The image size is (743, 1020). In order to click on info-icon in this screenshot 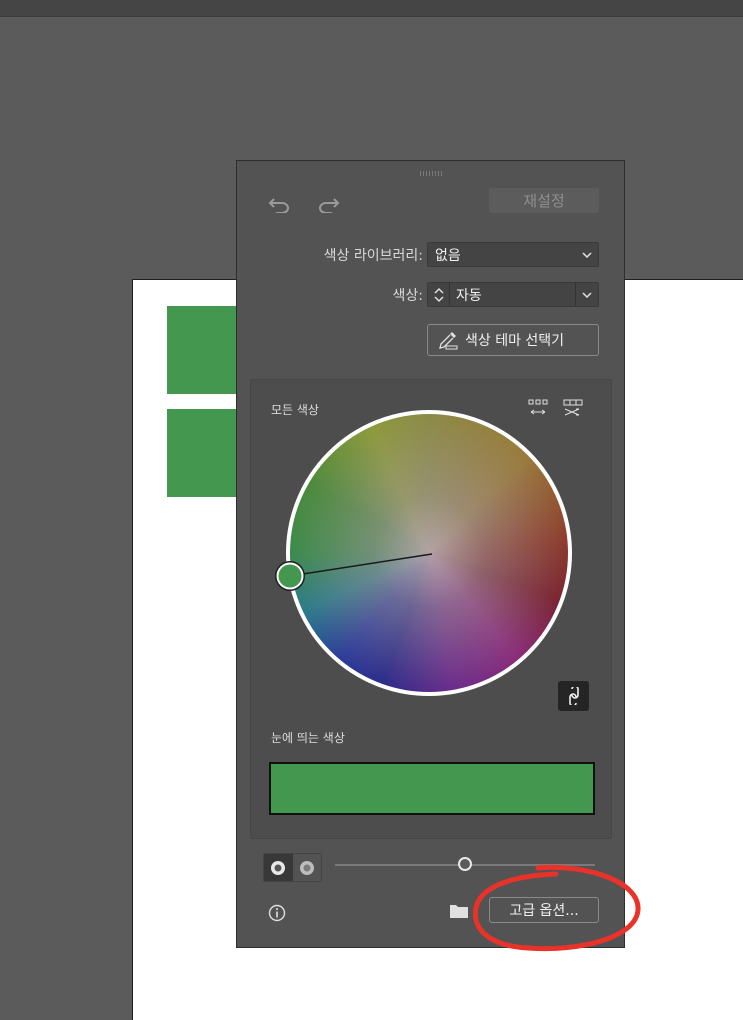, I will do `click(277, 913)`.